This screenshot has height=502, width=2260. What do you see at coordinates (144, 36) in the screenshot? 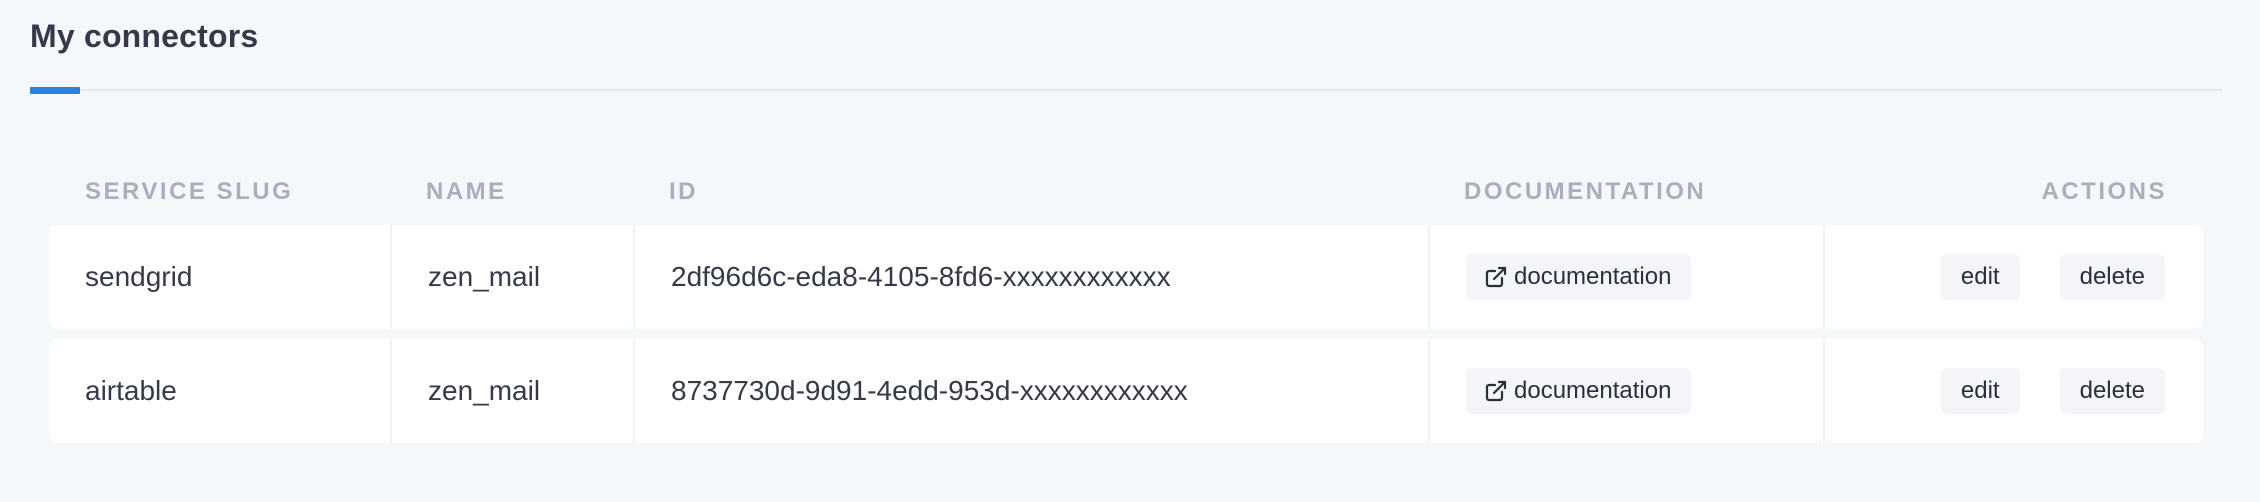
I see `page-title: My connectors` at bounding box center [144, 36].